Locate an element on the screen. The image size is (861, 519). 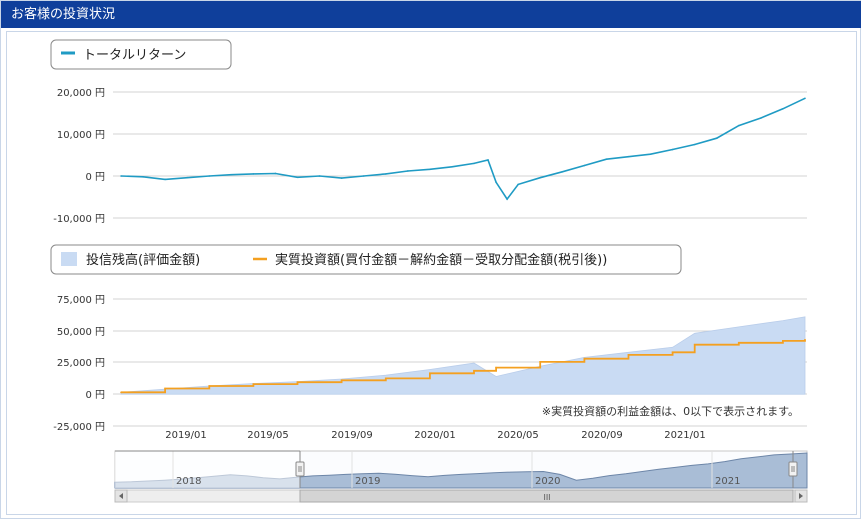
y-tick-label: 10,000 円 is located at coordinates (81, 135).